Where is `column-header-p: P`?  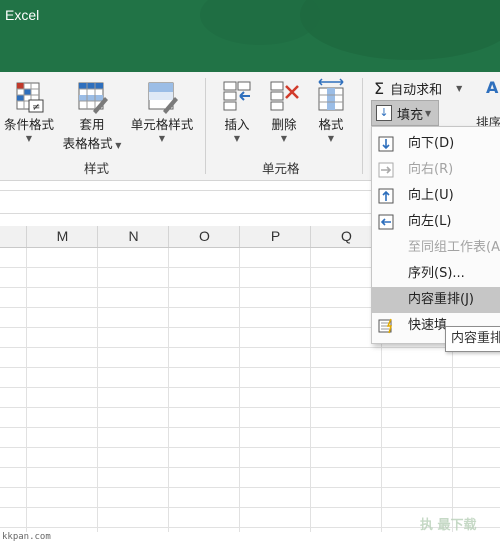 column-header-p: P is located at coordinates (275, 236).